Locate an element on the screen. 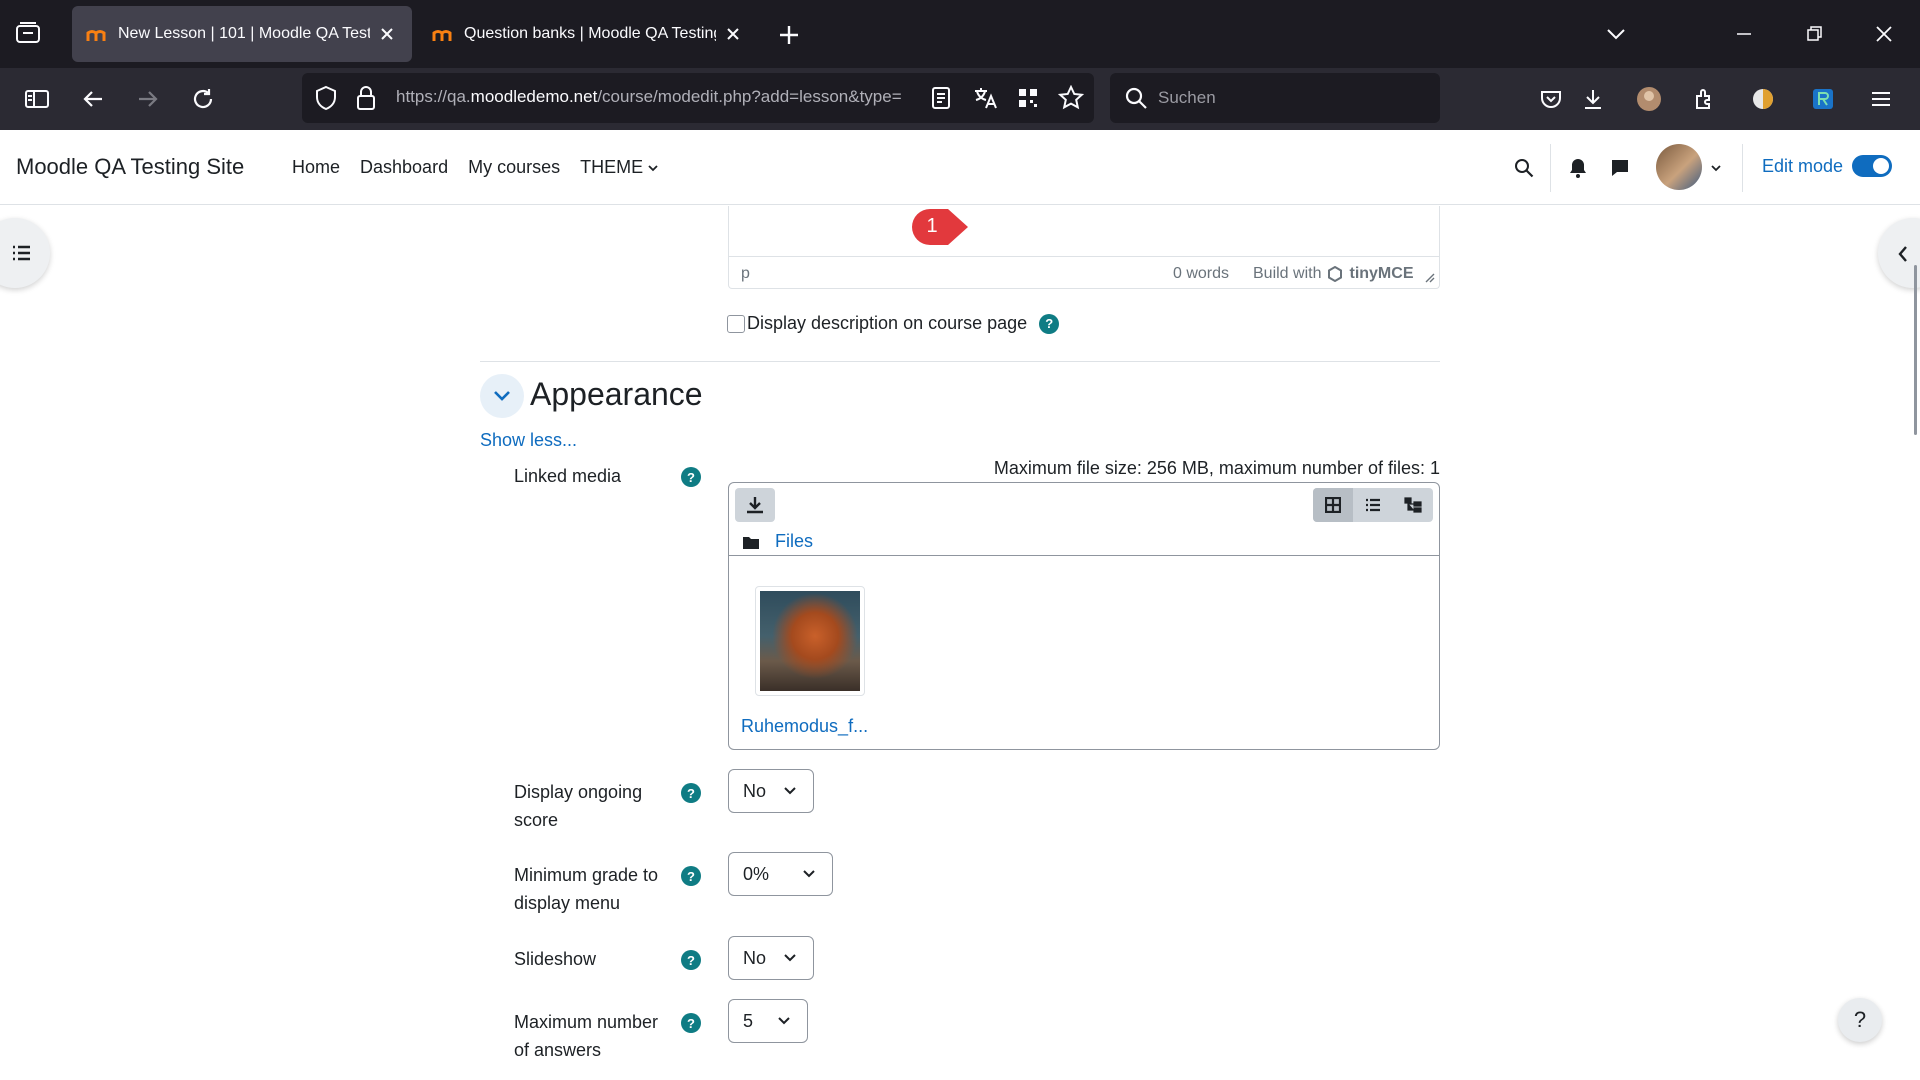 The image size is (1920, 1080). maximum-answers-select: 5 is located at coordinates (768, 1021).